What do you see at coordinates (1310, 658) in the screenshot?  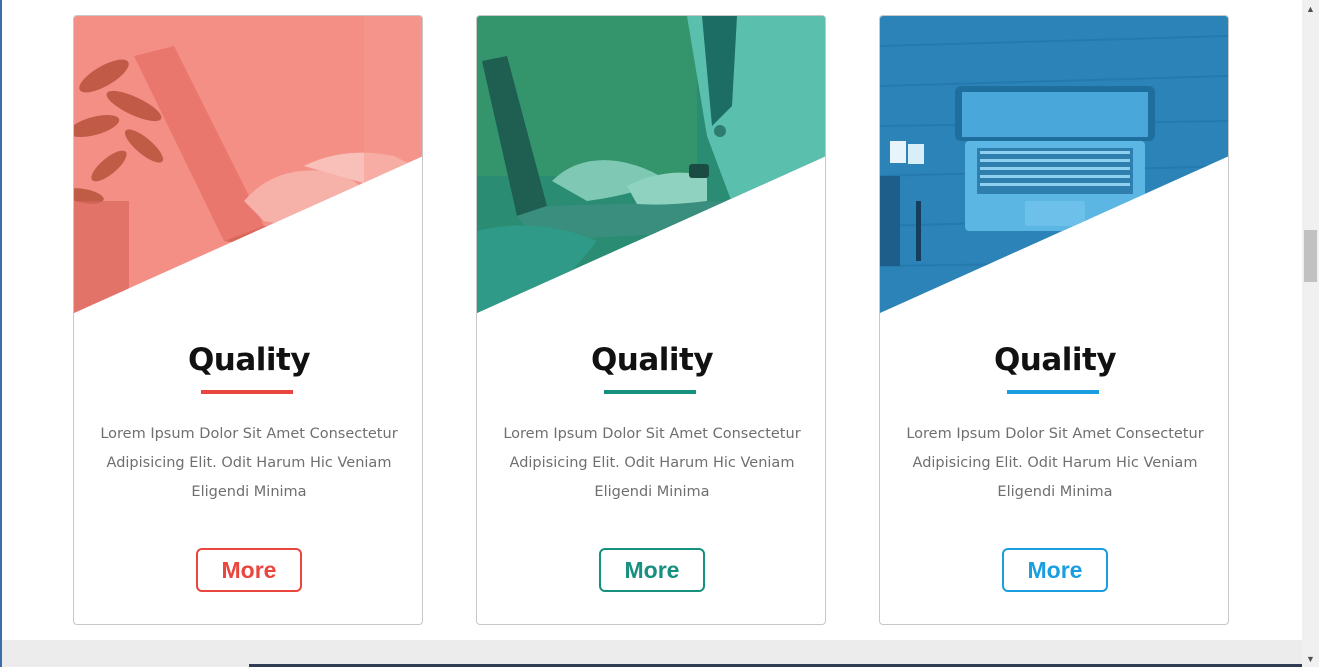 I see `scroll-down-arrow-icon: ▼` at bounding box center [1310, 658].